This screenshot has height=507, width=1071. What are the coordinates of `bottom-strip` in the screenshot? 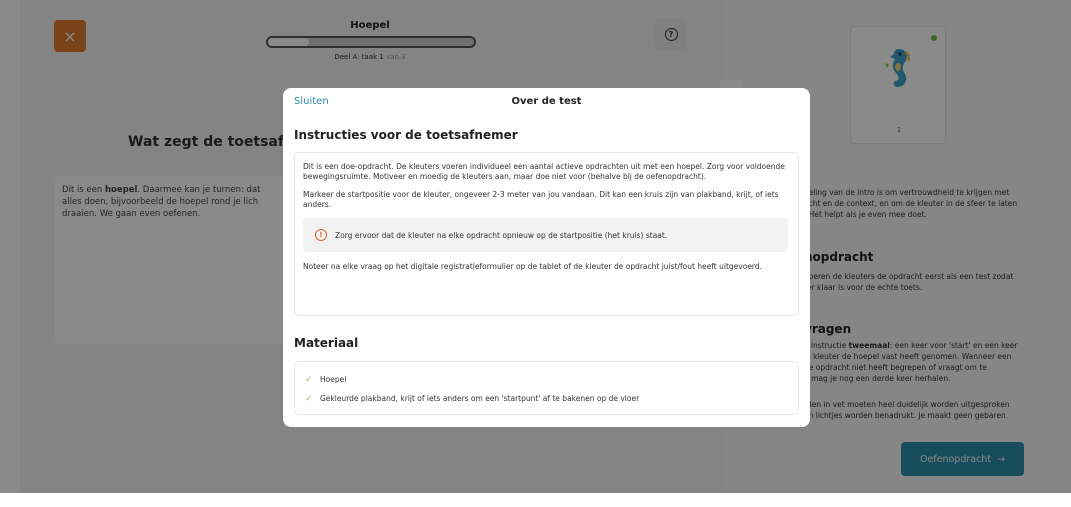 It's located at (535, 500).